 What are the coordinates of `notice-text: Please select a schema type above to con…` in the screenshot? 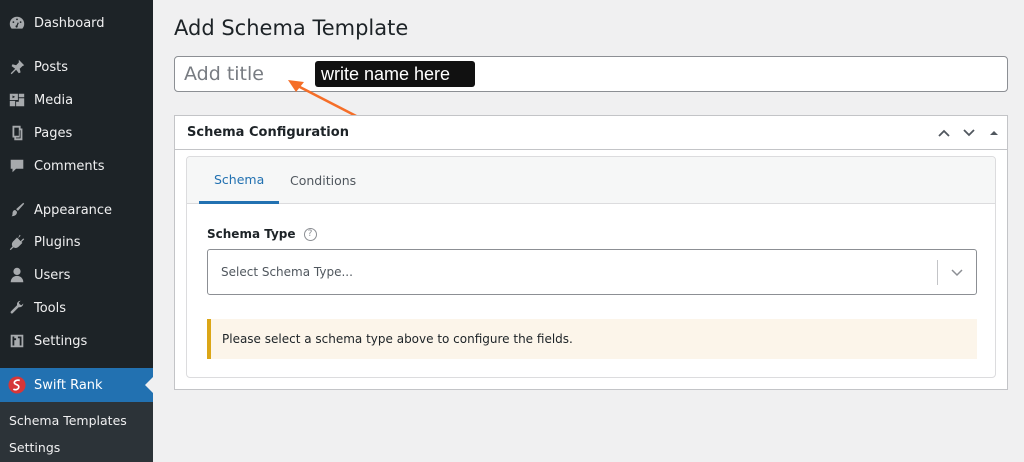 It's located at (397, 339).